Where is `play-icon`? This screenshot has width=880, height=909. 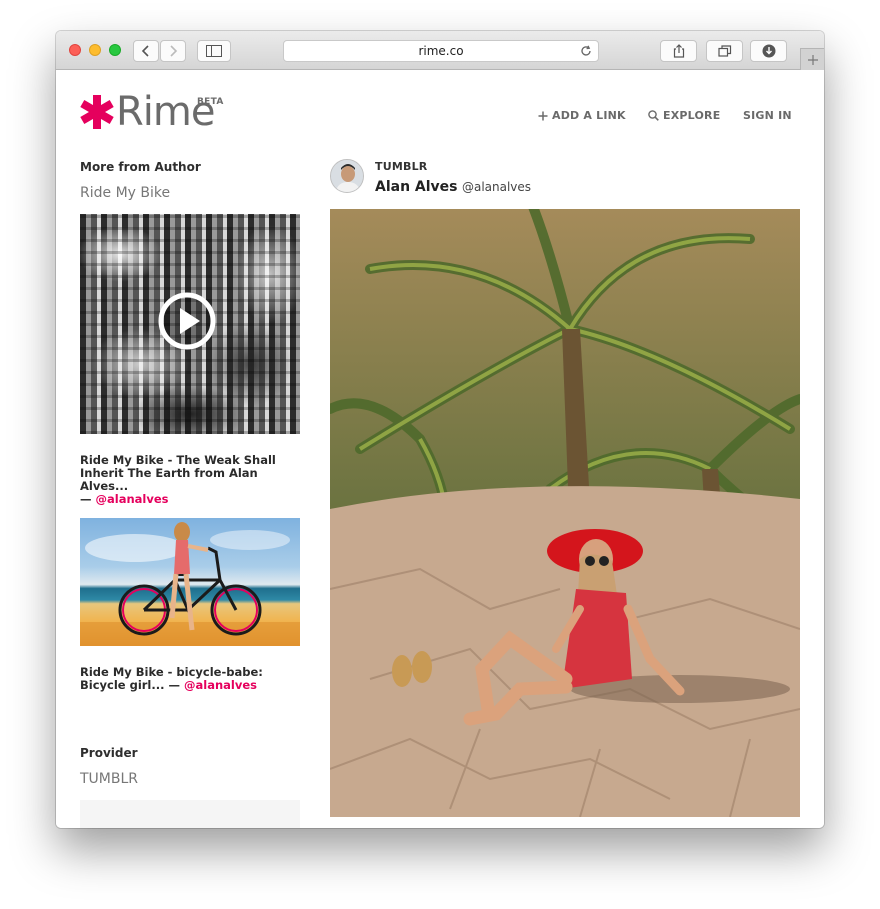
play-icon is located at coordinates (187, 321).